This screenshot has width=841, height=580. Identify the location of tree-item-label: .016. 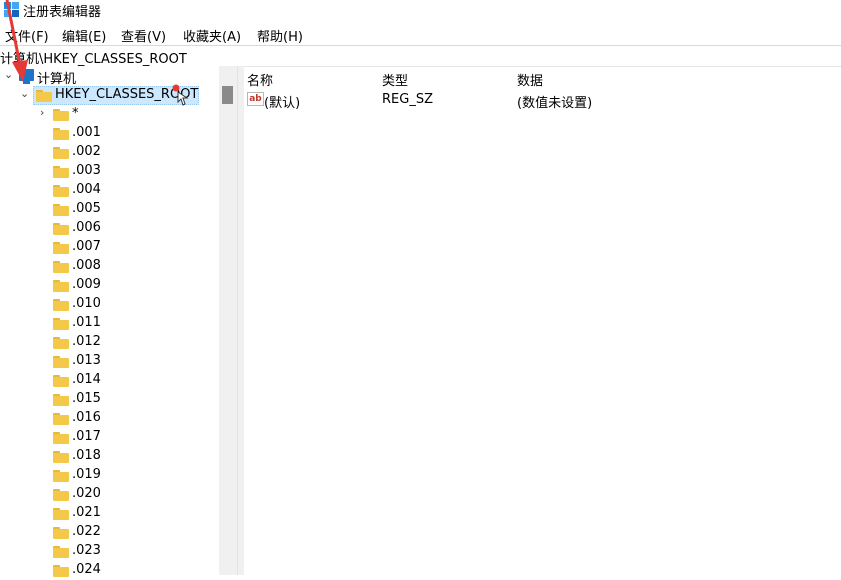
(86, 417).